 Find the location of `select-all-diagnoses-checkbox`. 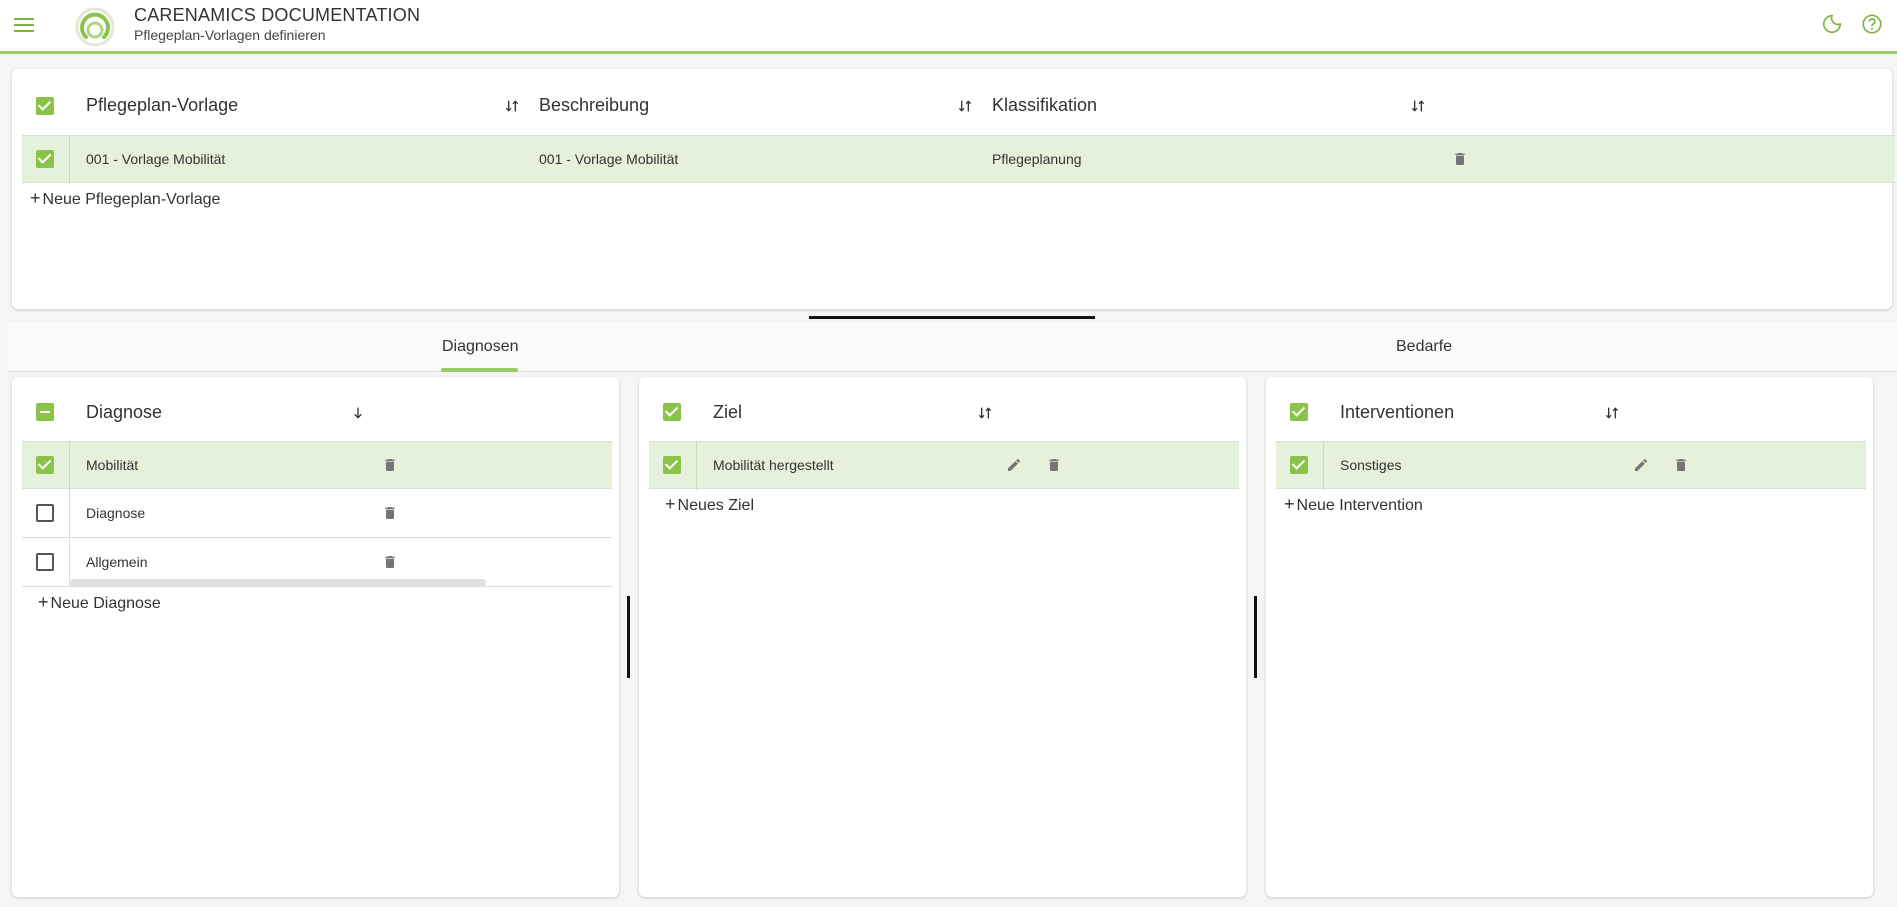

select-all-diagnoses-checkbox is located at coordinates (45, 412).